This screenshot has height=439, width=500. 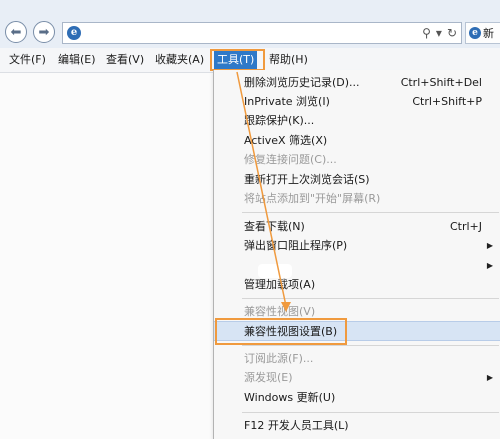 What do you see at coordinates (281, 331) in the screenshot?
I see `compat-settings-highlight` at bounding box center [281, 331].